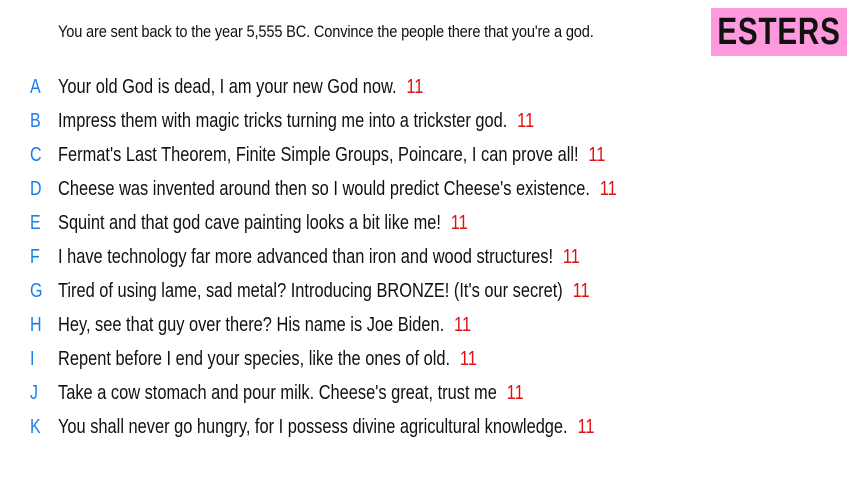  Describe the element at coordinates (35, 86) in the screenshot. I see `answer-letter: A` at that location.